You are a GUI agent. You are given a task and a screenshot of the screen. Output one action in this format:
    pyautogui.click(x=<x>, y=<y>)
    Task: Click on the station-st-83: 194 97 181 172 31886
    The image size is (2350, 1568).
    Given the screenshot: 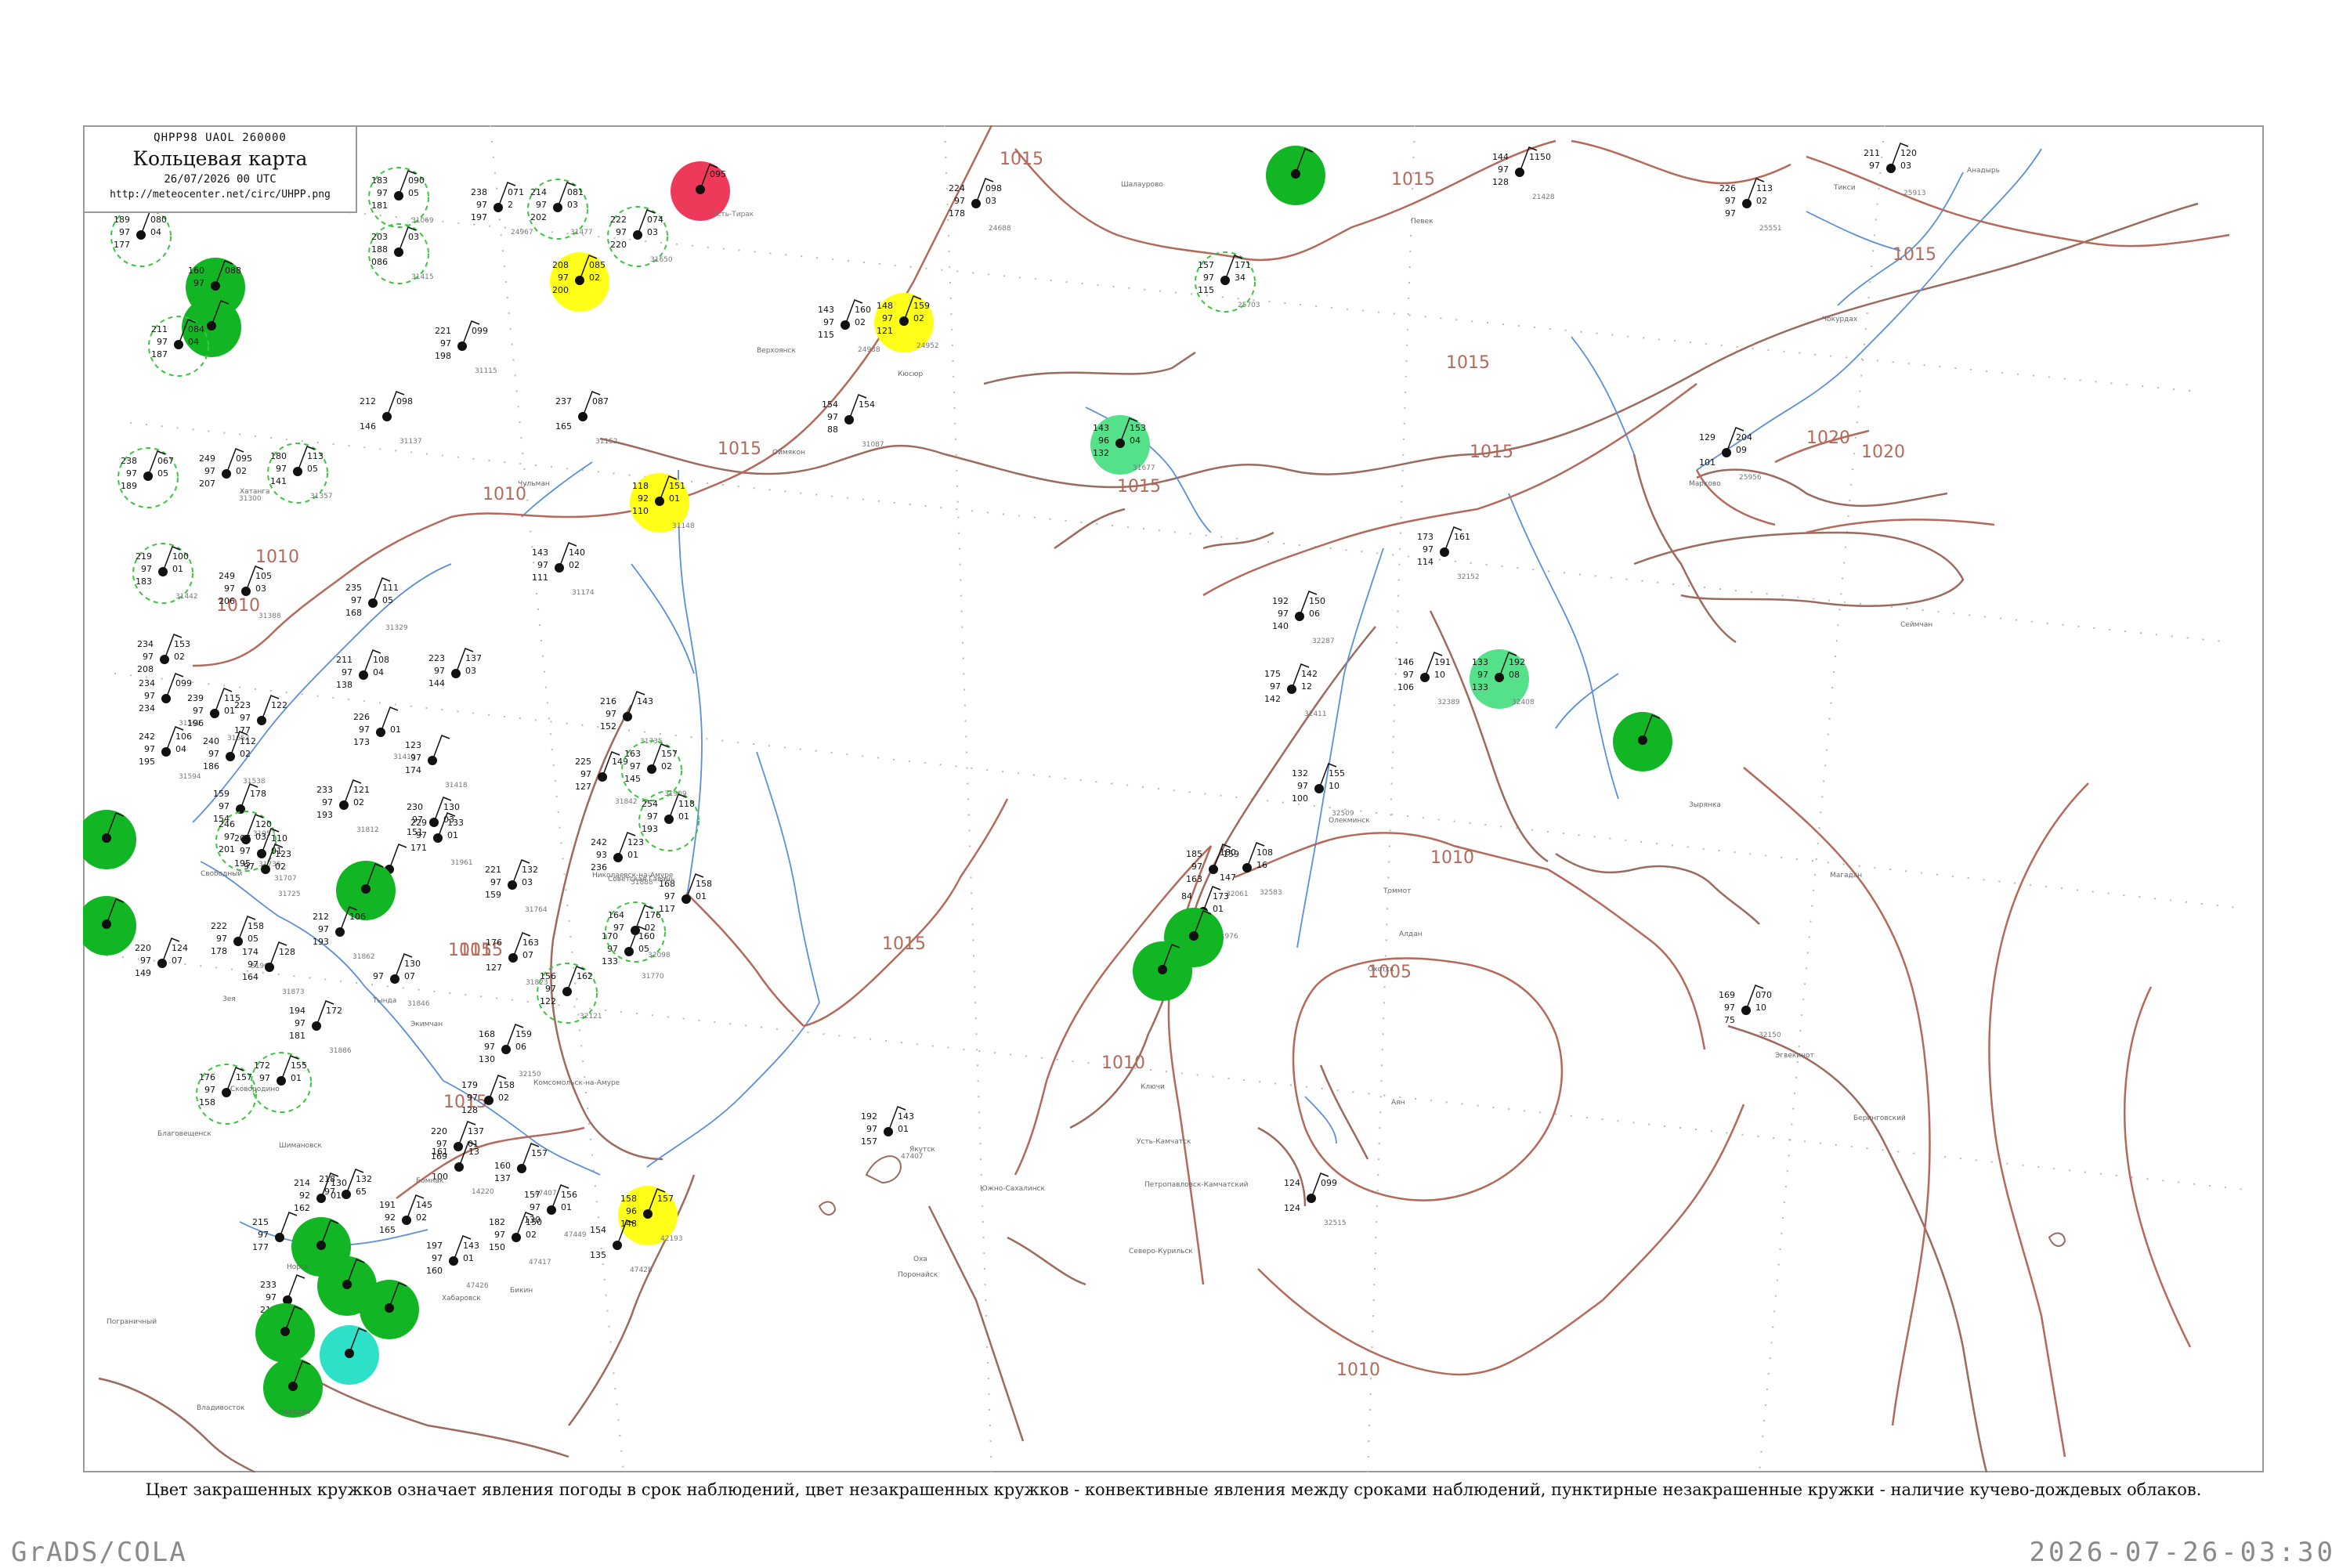 What is the action you would take?
    pyautogui.click(x=320, y=1027)
    